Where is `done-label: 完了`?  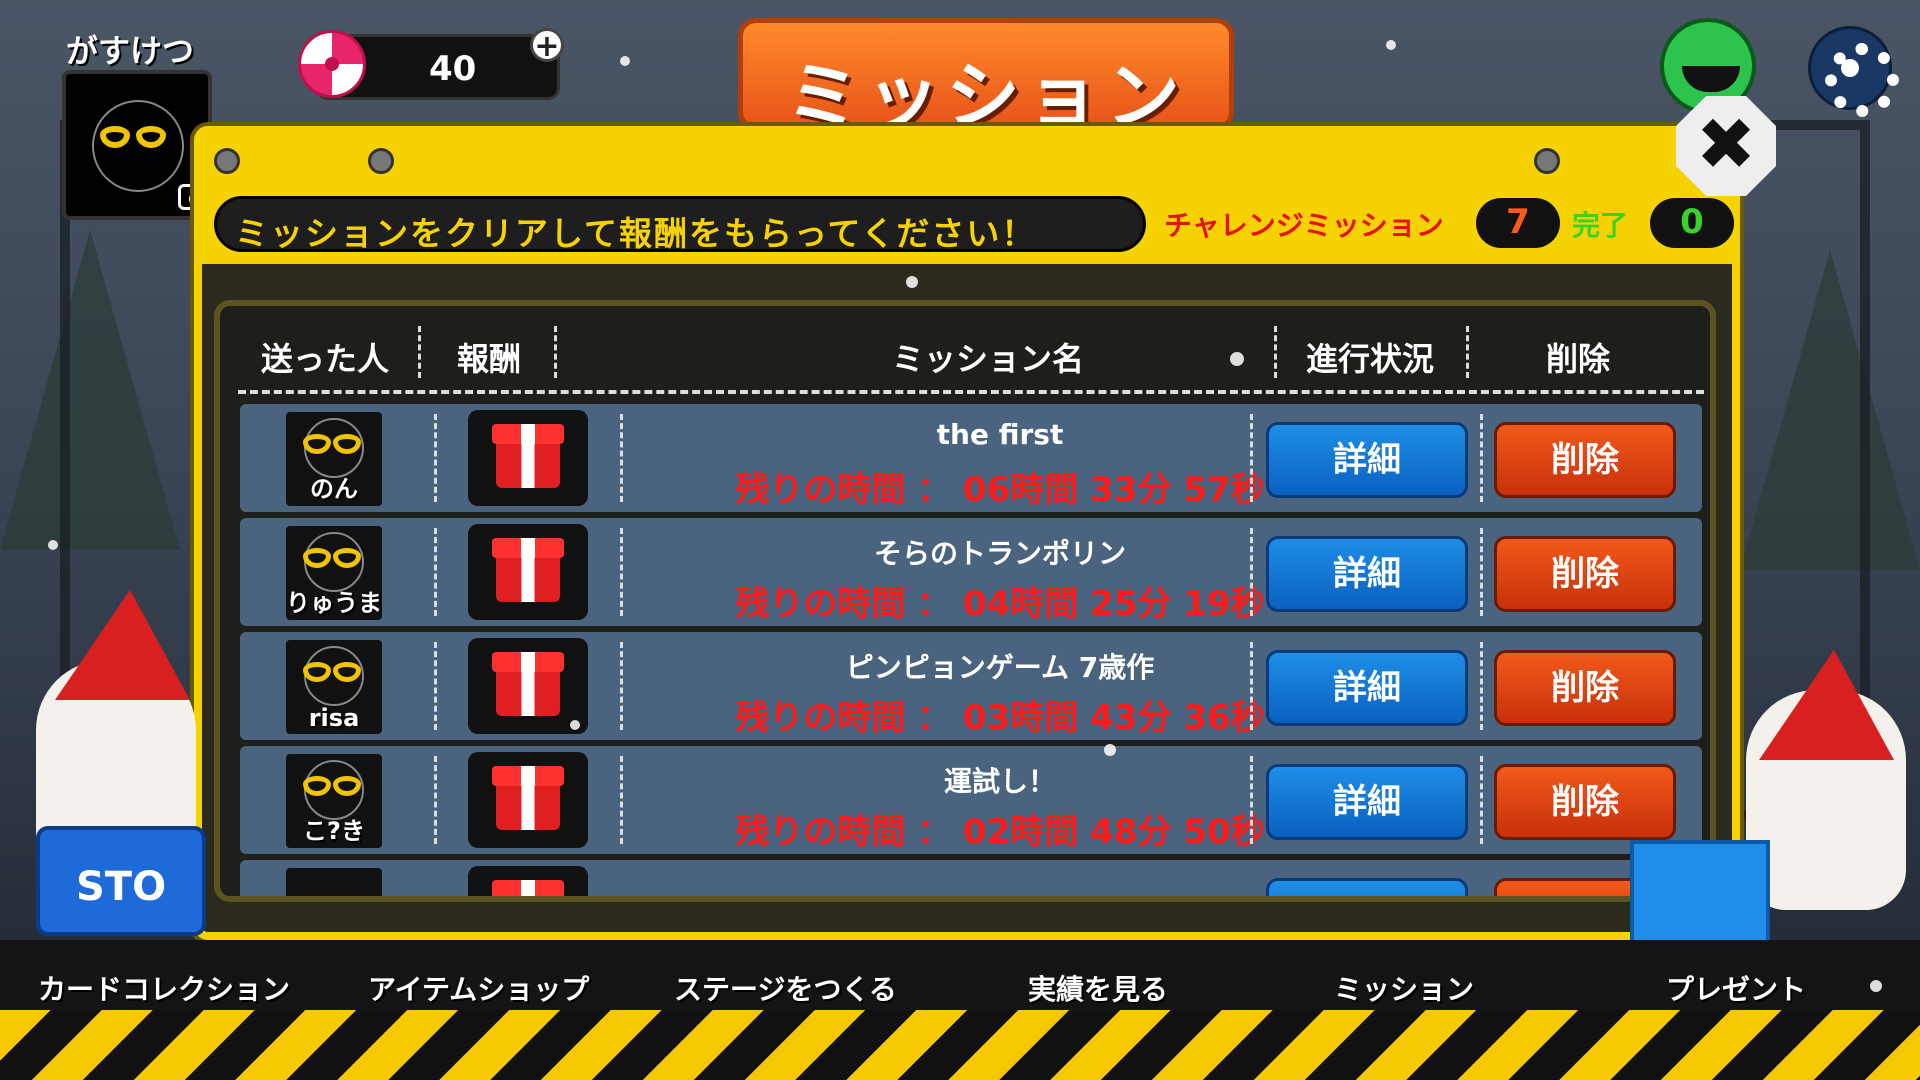 done-label: 完了 is located at coordinates (1600, 225).